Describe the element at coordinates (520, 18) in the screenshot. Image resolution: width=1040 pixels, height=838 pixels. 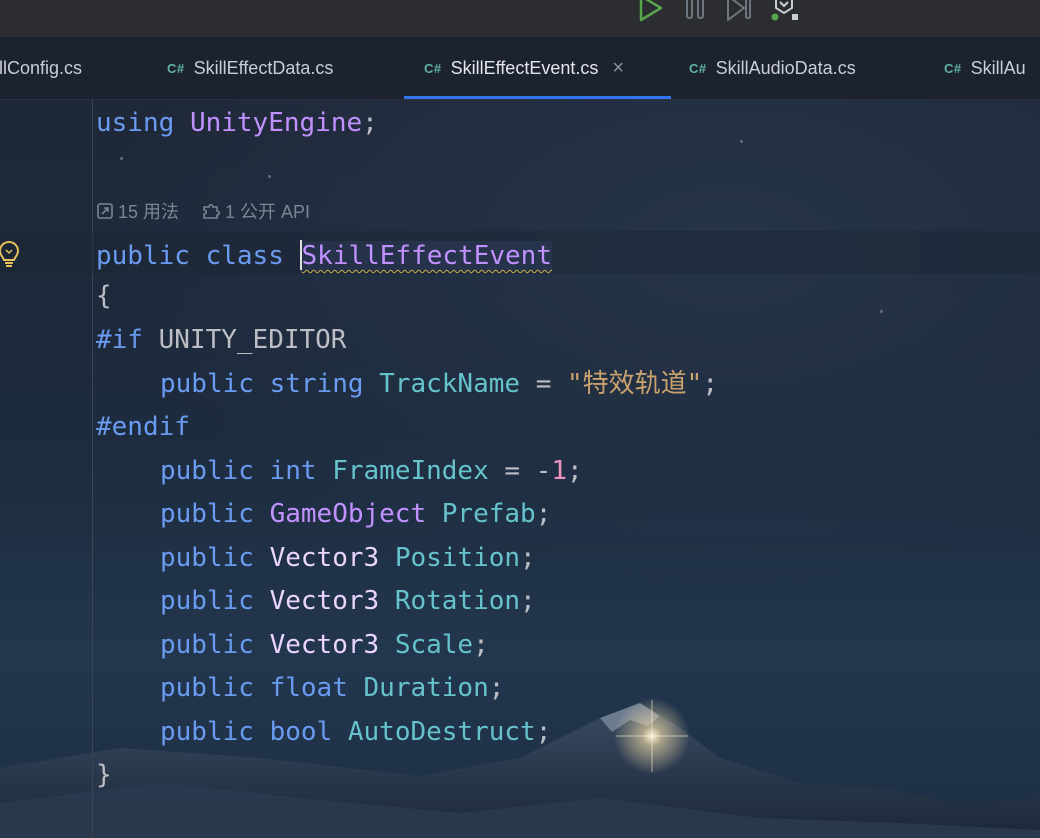
I see `main-toolbar` at that location.